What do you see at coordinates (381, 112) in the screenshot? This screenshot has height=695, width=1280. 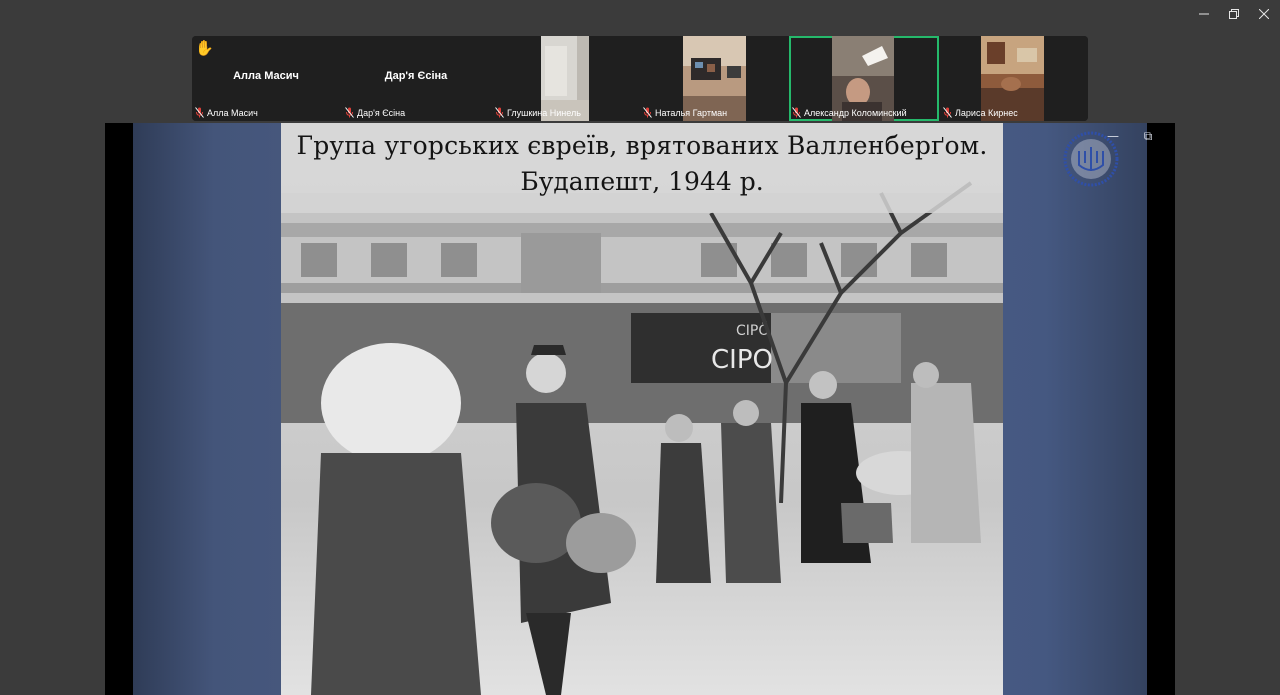 I see `participant-name: Дар'я Єсіна` at bounding box center [381, 112].